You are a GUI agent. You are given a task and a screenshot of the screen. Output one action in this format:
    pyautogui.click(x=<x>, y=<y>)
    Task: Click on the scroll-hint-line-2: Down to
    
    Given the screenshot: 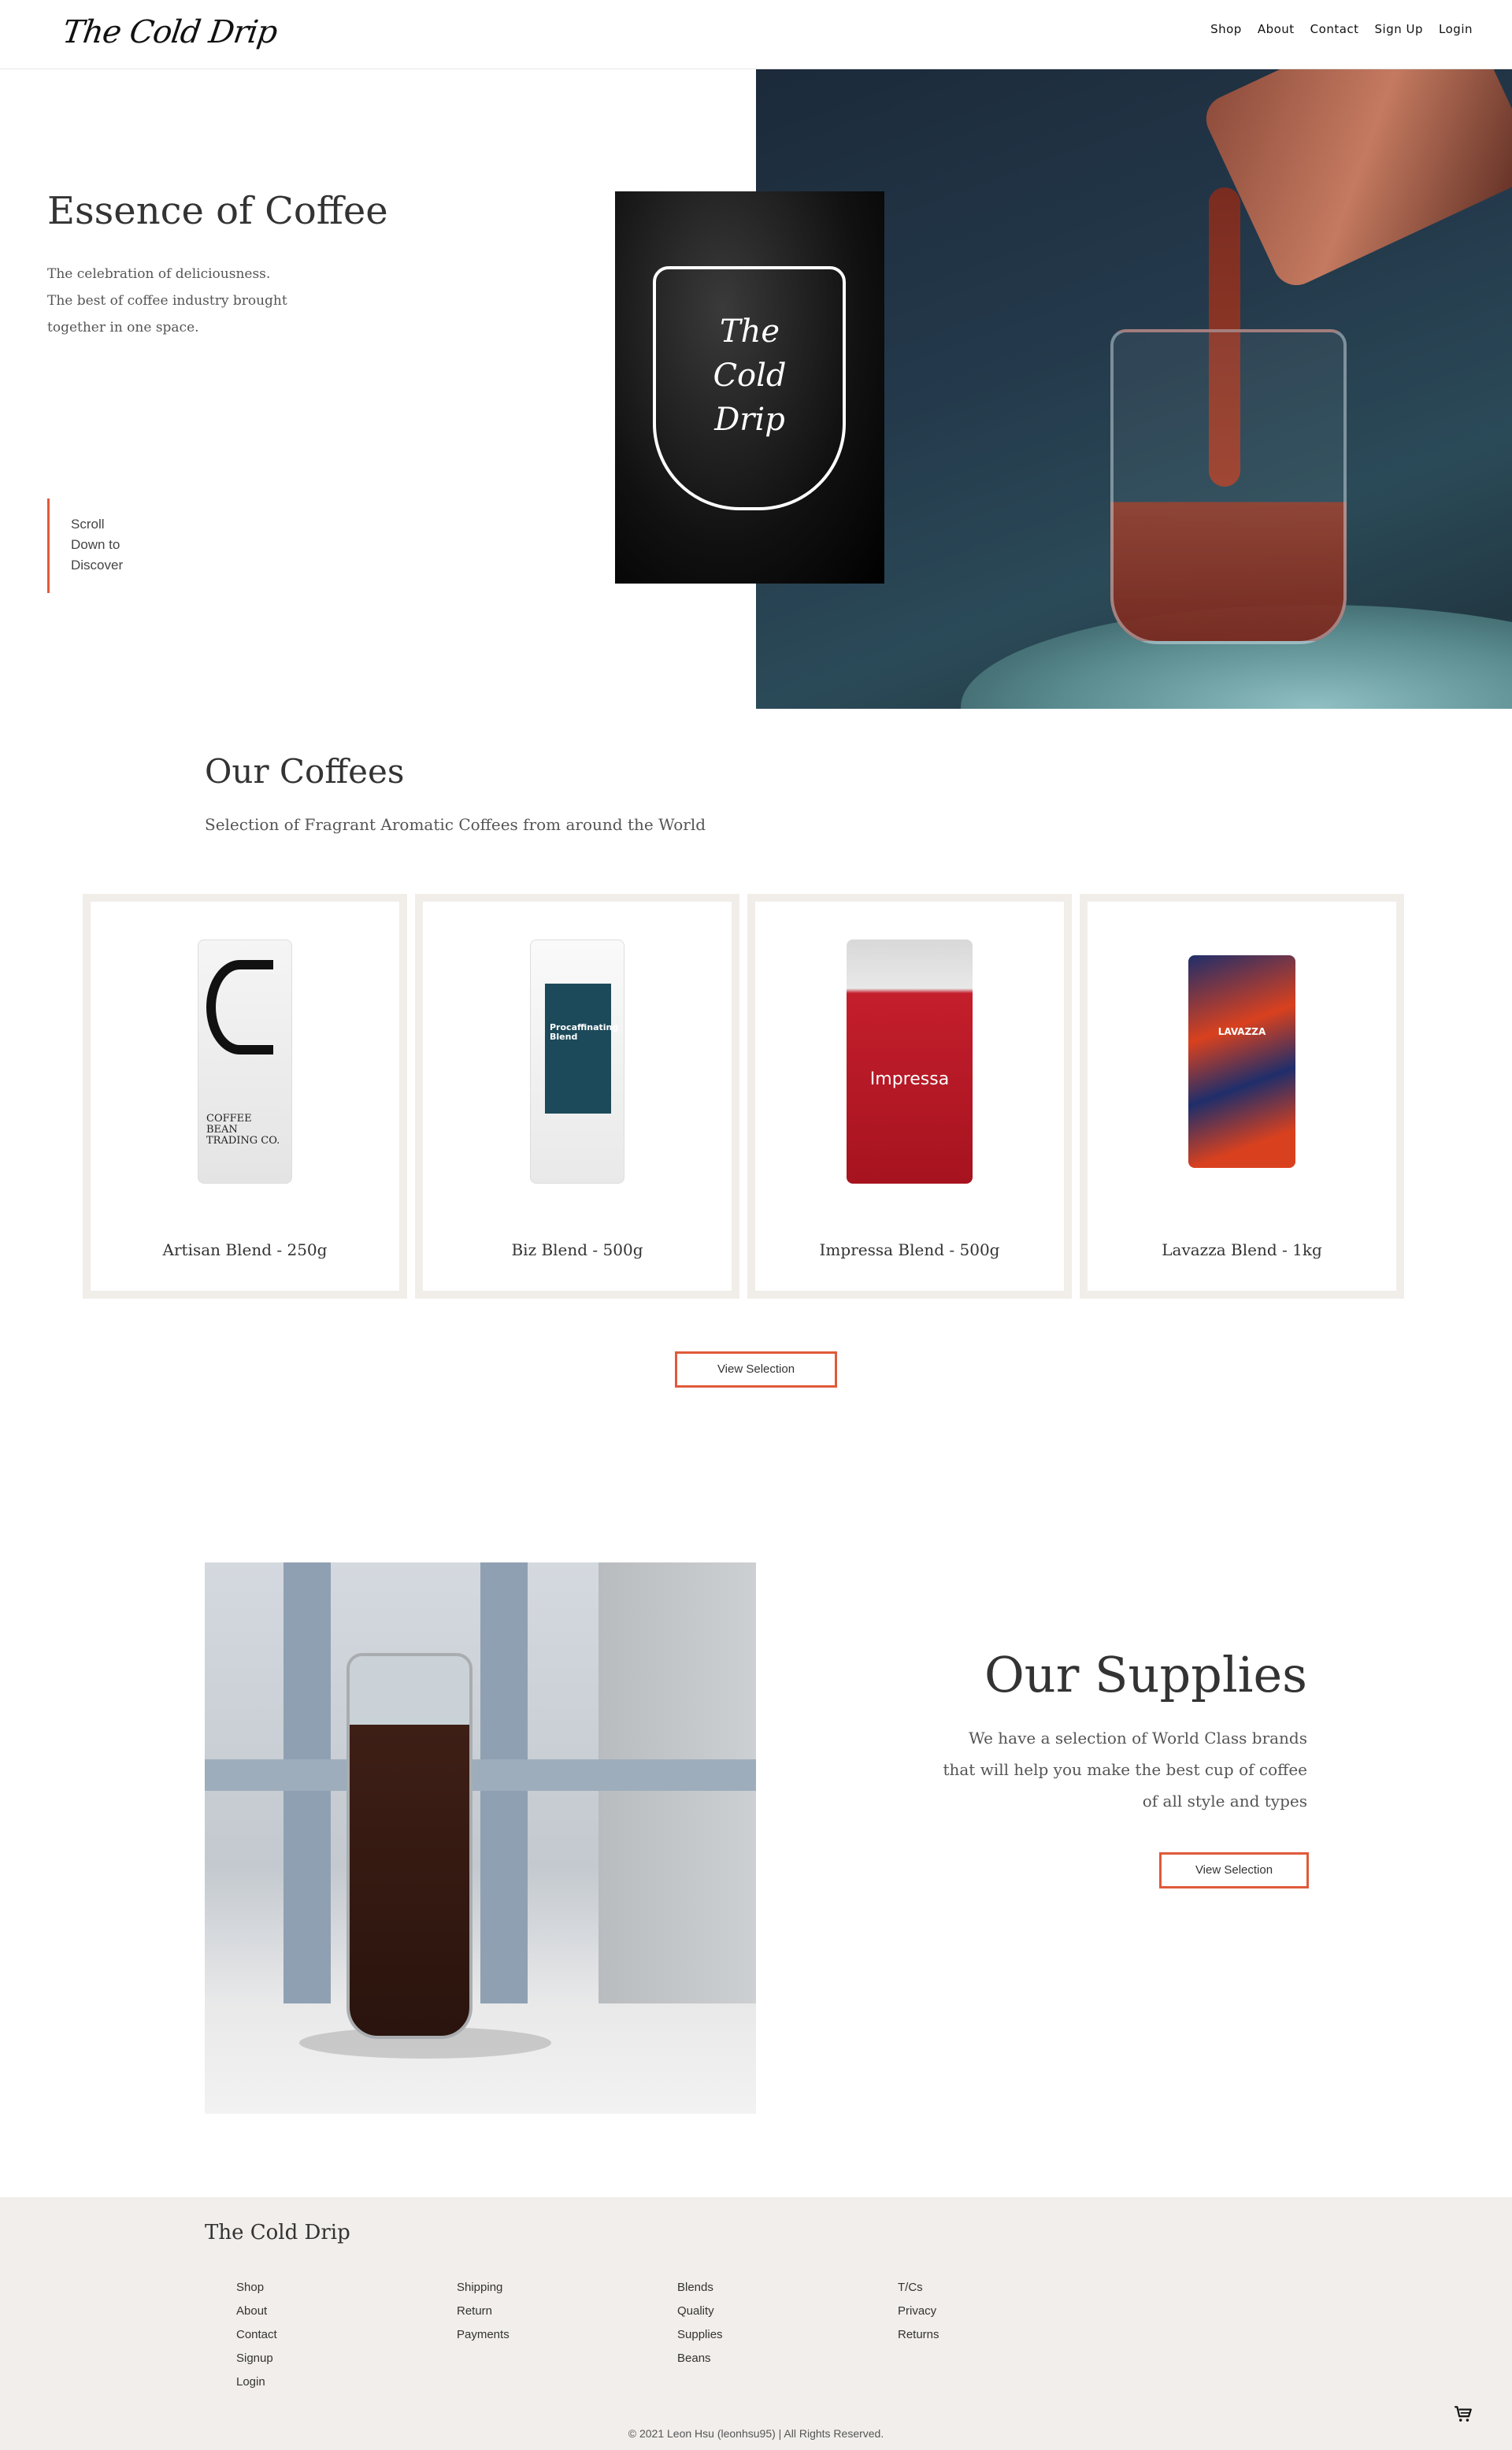 What is the action you would take?
    pyautogui.click(x=95, y=544)
    